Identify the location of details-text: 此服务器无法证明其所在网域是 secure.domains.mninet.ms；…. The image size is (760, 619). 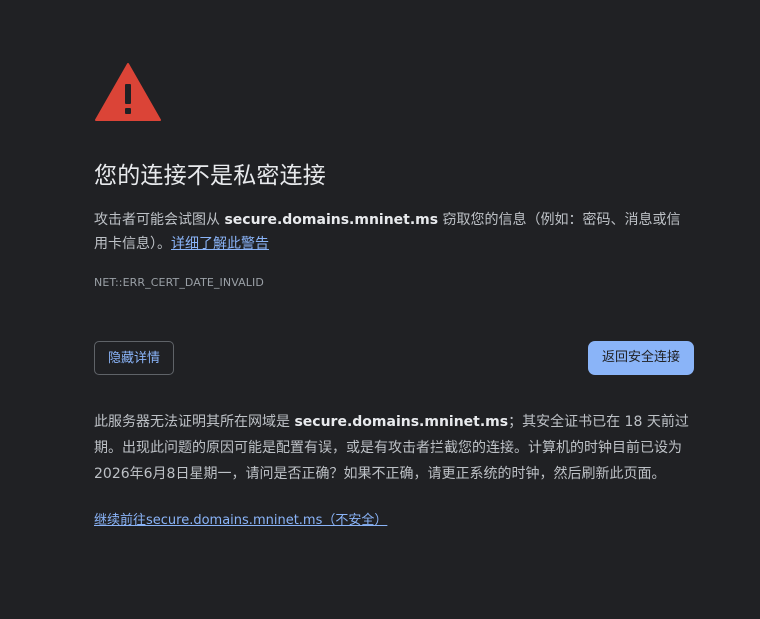
(394, 448).